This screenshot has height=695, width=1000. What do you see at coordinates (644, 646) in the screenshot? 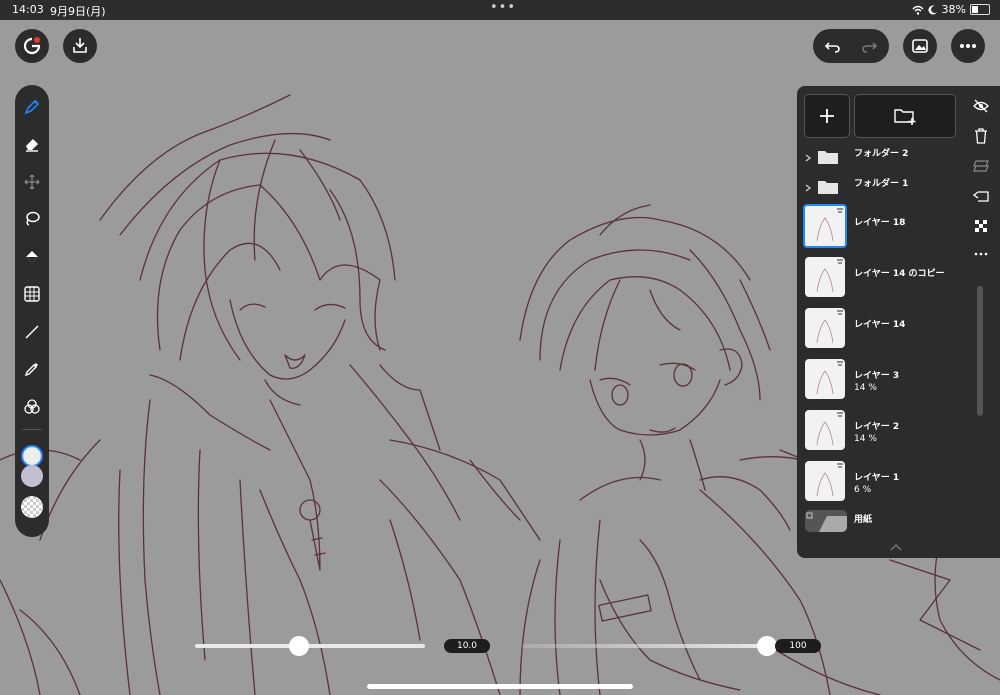
I see `brush-opacity-slider` at bounding box center [644, 646].